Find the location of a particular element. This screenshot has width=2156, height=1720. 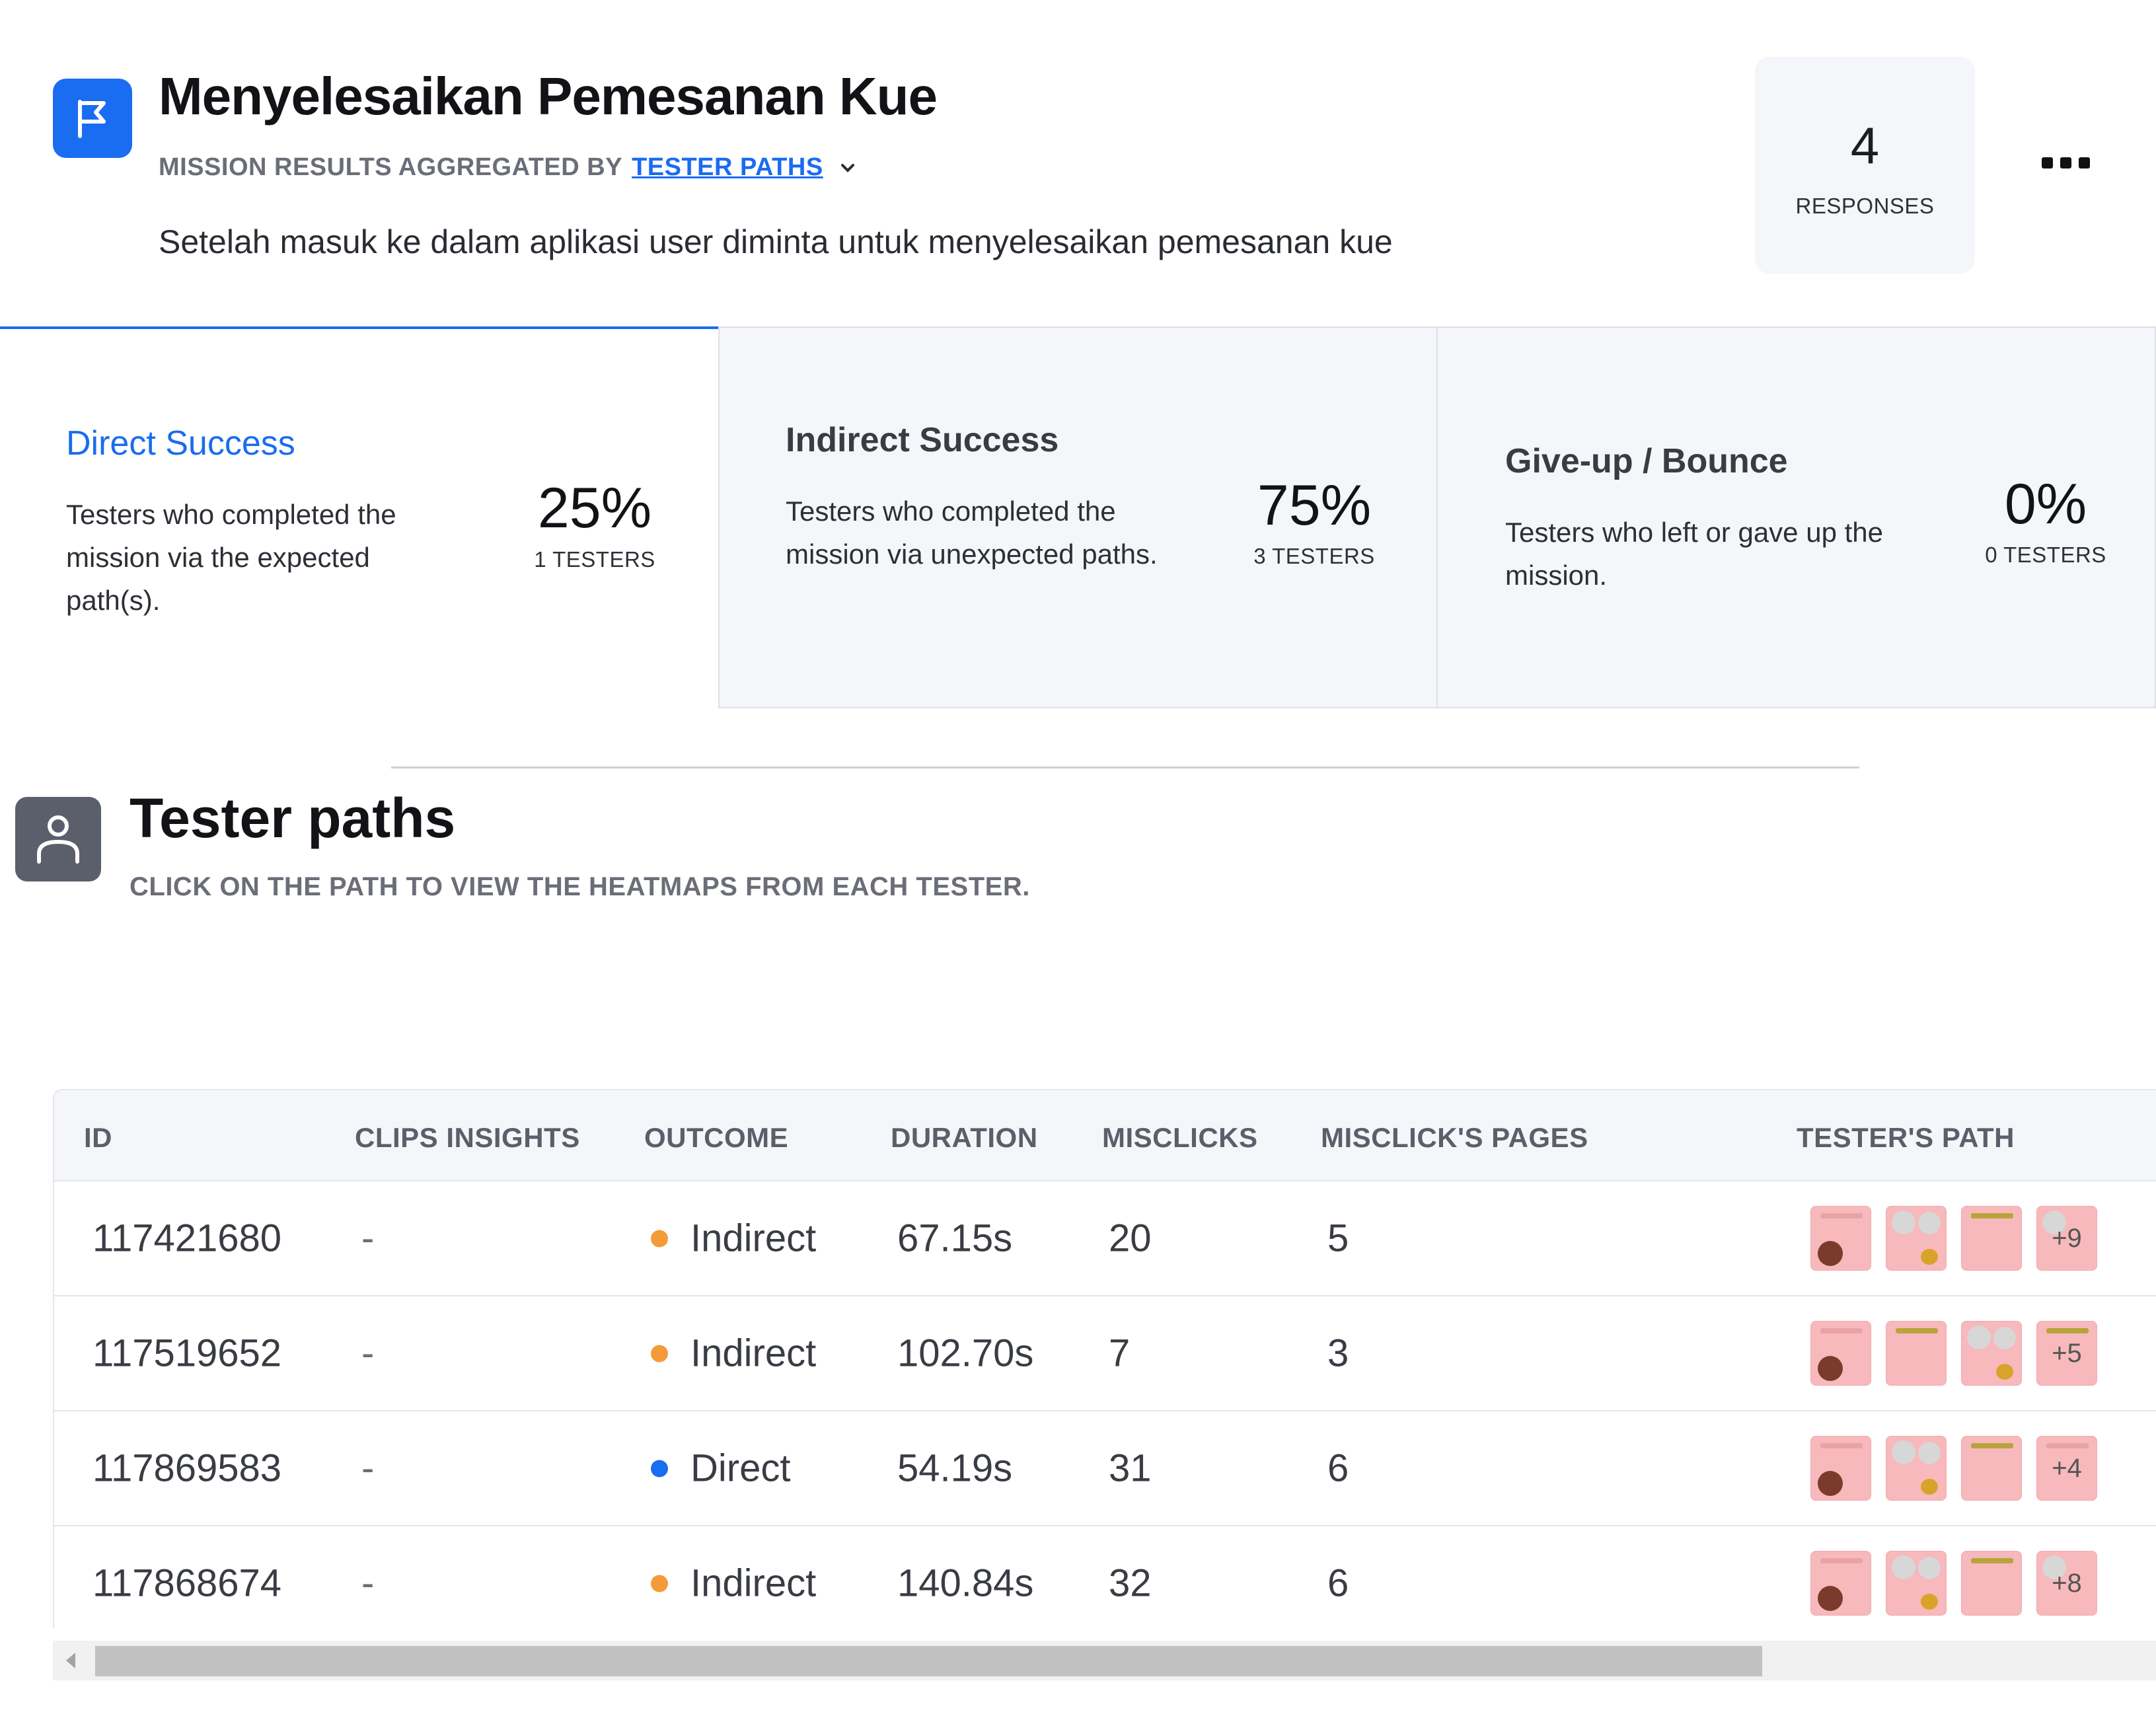

responses-count: 4 is located at coordinates (1865, 145).